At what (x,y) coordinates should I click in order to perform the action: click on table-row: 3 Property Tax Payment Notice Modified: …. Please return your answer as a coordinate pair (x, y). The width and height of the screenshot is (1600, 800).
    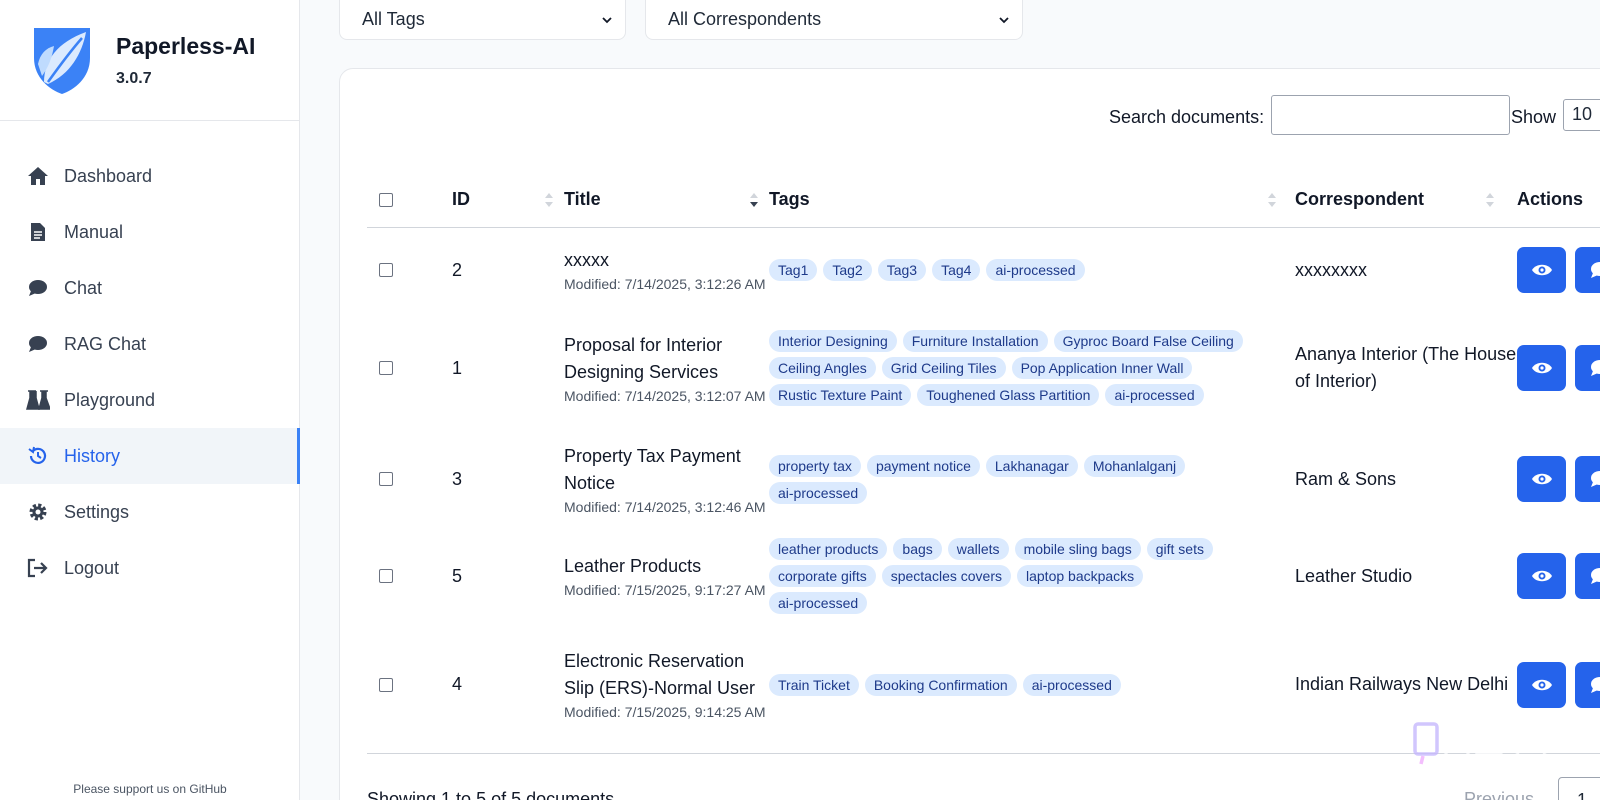
    Looking at the image, I should click on (983, 479).